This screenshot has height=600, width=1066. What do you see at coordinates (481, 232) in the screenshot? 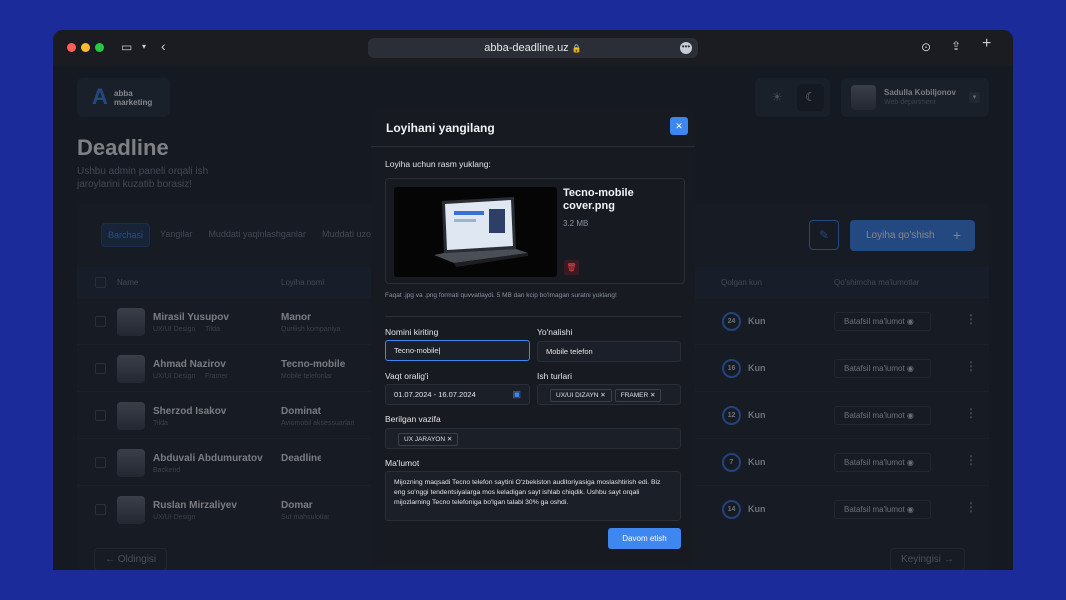
I see `laptop-image` at bounding box center [481, 232].